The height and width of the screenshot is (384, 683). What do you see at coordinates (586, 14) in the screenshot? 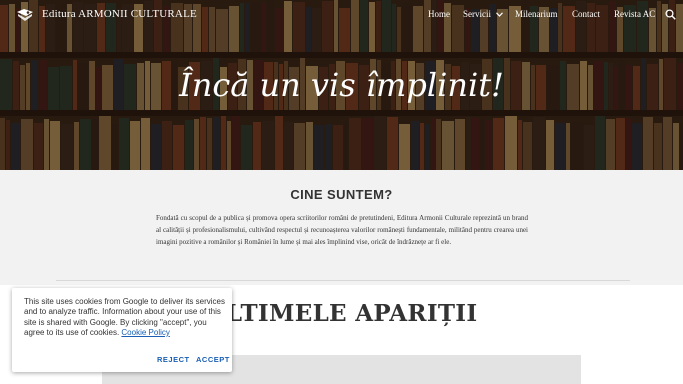
I see `nav-contact: Contact` at bounding box center [586, 14].